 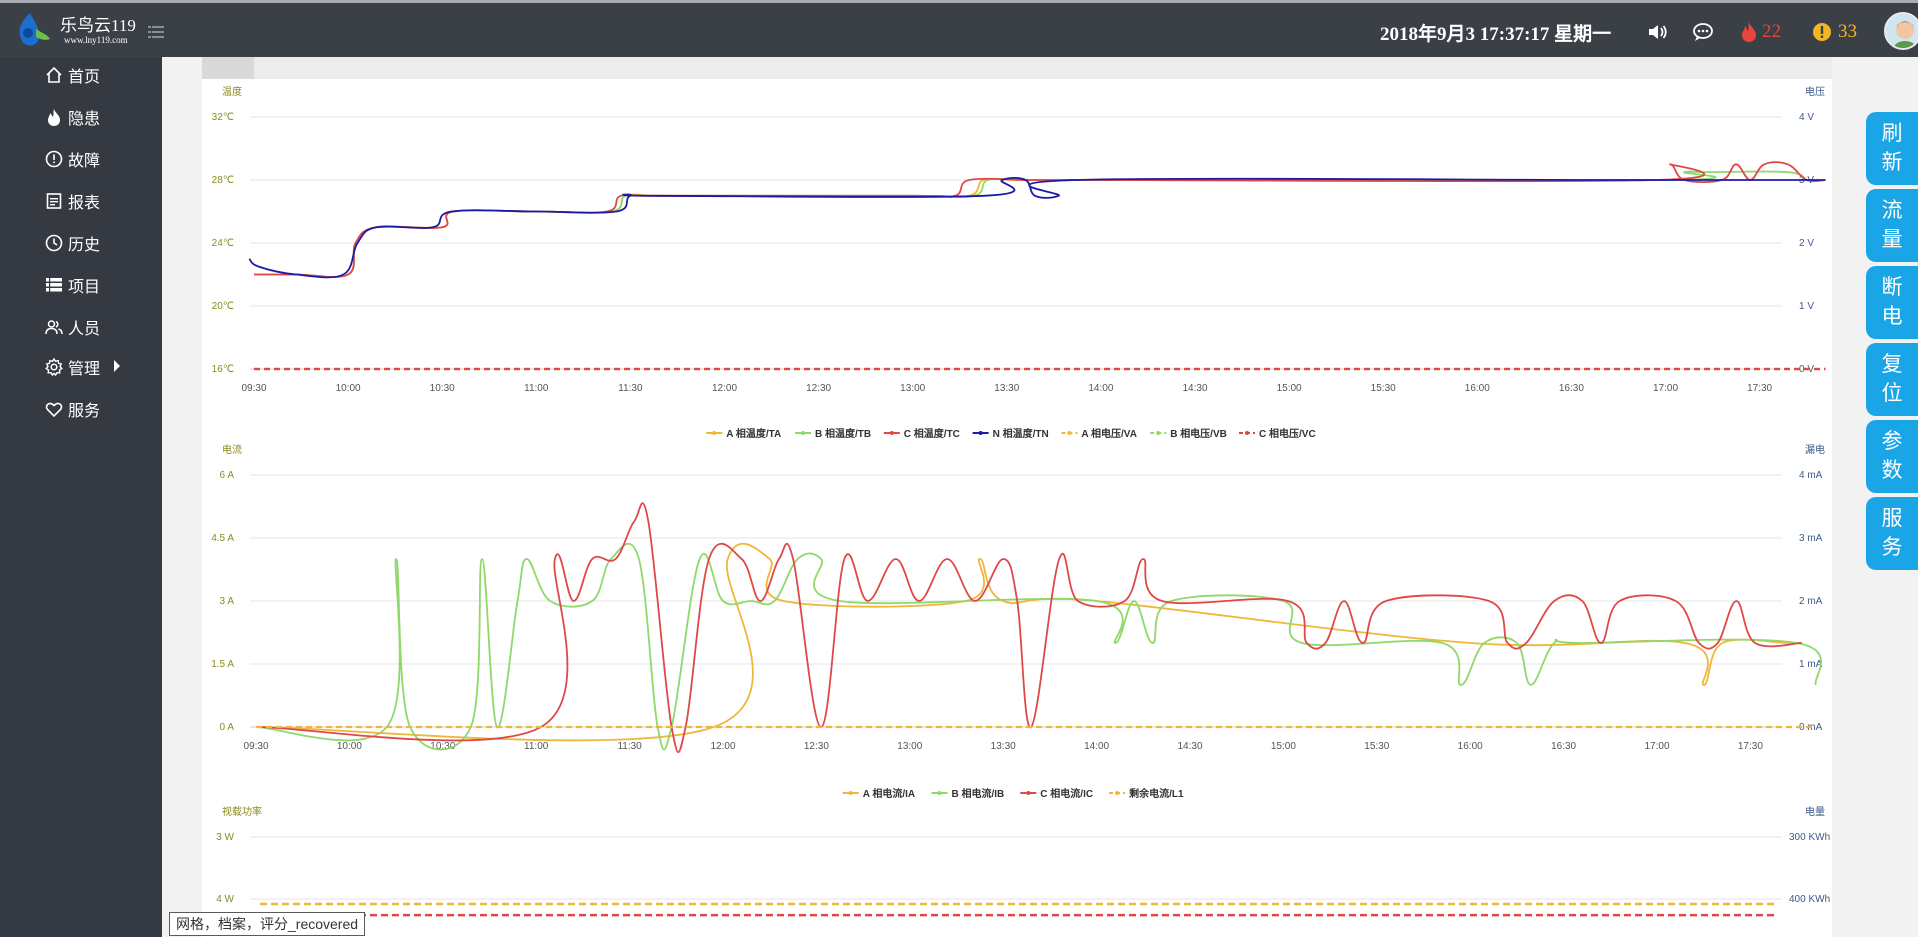 What do you see at coordinates (1037, 228) in the screenshot?
I see `series-line` at bounding box center [1037, 228].